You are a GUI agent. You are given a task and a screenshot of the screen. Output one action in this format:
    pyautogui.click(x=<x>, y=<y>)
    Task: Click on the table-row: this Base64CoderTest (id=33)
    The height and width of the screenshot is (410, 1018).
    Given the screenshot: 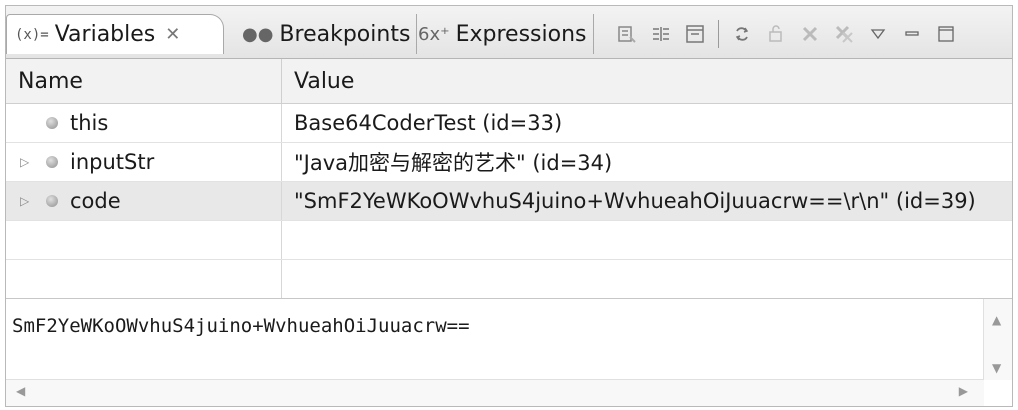 What is the action you would take?
    pyautogui.click(x=509, y=123)
    